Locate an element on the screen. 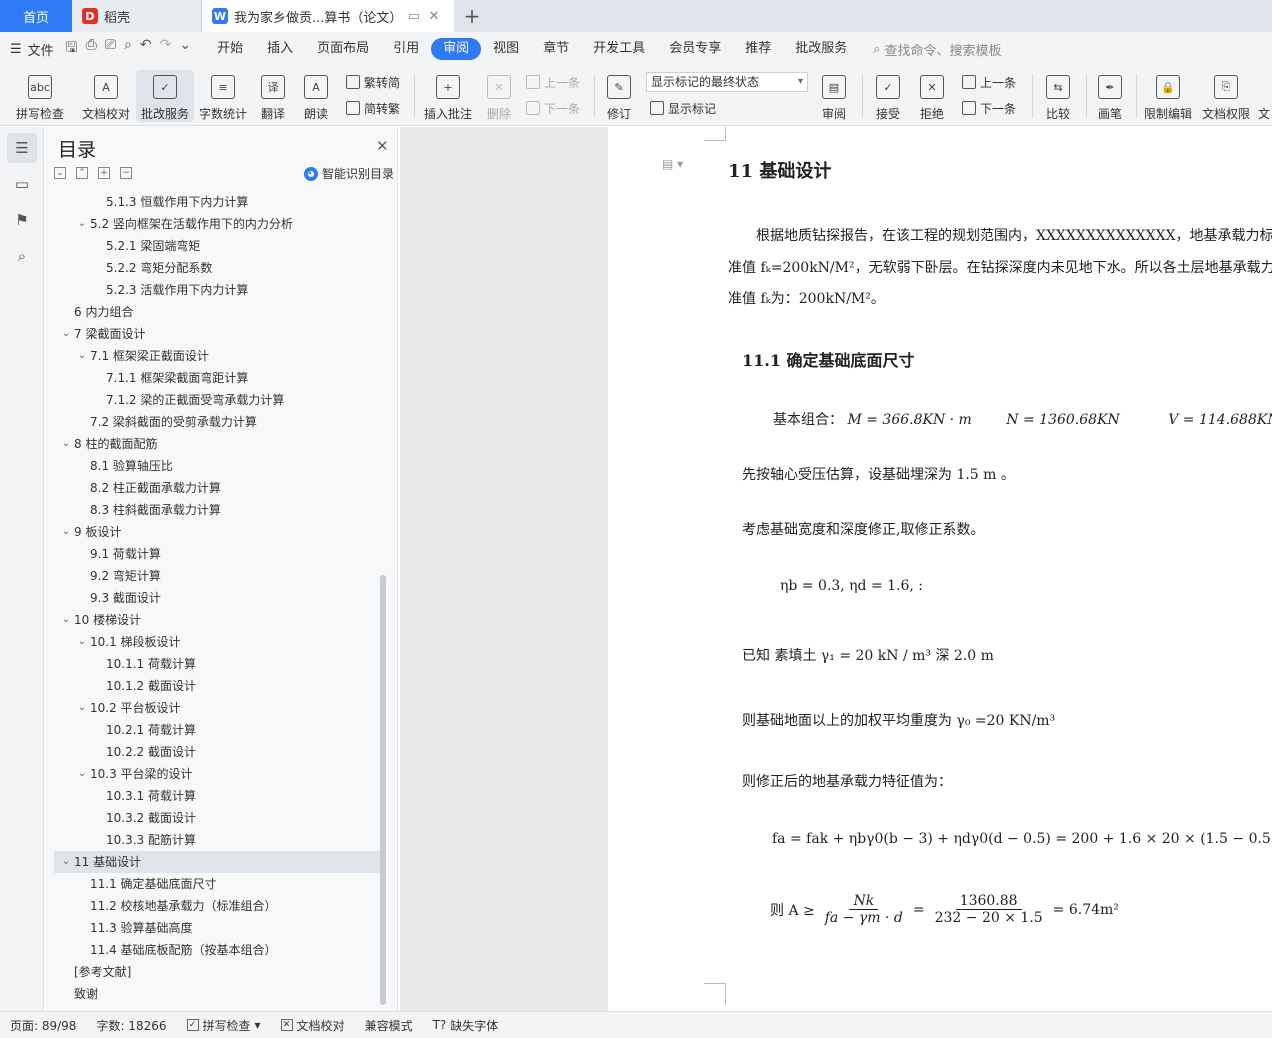 This screenshot has height=1038, width=1272. review-pane-button: ▤ 审阅 is located at coordinates (834, 96).